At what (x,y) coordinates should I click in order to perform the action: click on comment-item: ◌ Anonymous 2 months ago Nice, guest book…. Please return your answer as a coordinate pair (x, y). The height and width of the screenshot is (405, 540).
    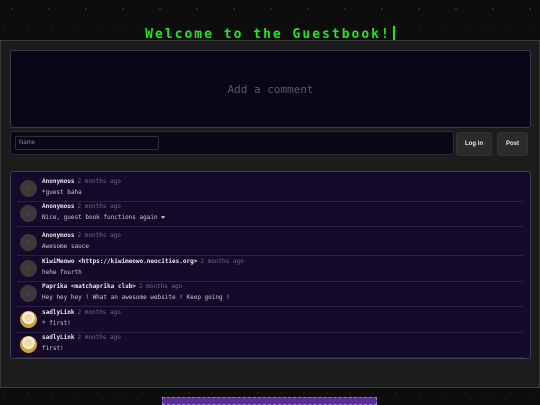
    Looking at the image, I should click on (270, 214).